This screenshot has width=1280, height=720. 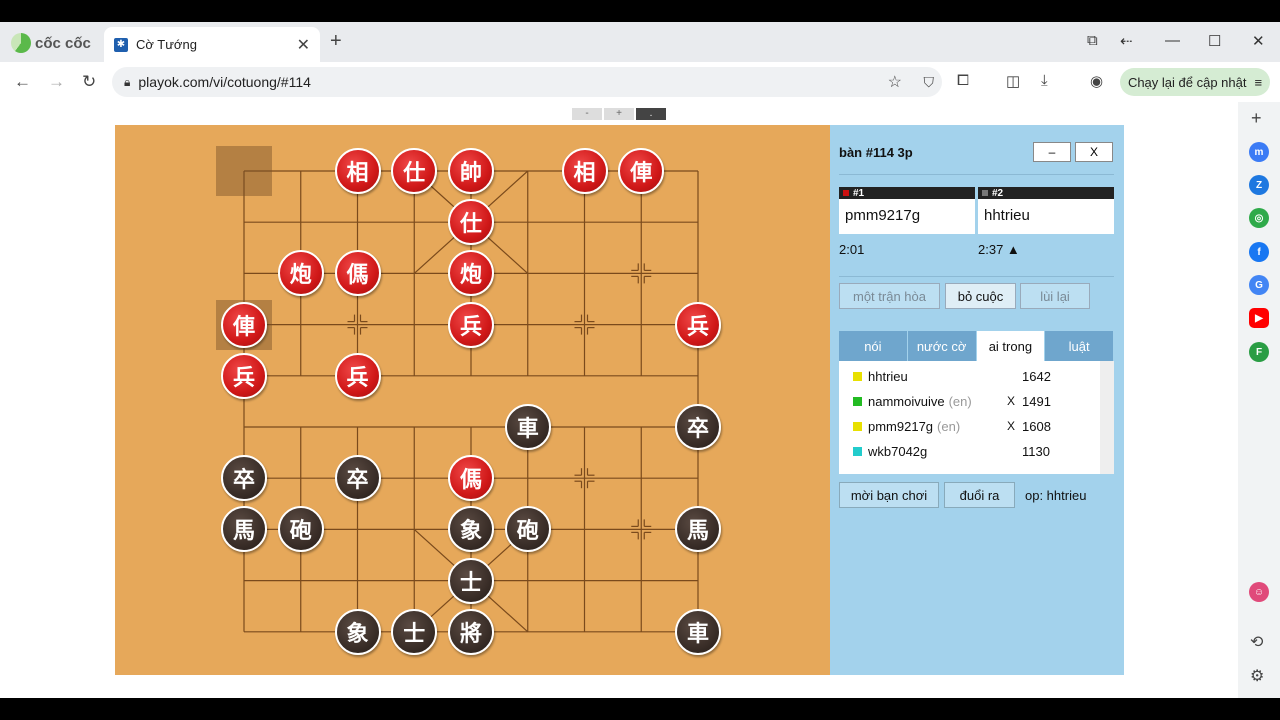 What do you see at coordinates (979, 495) in the screenshot?
I see `kick-button: đuổi ra` at bounding box center [979, 495].